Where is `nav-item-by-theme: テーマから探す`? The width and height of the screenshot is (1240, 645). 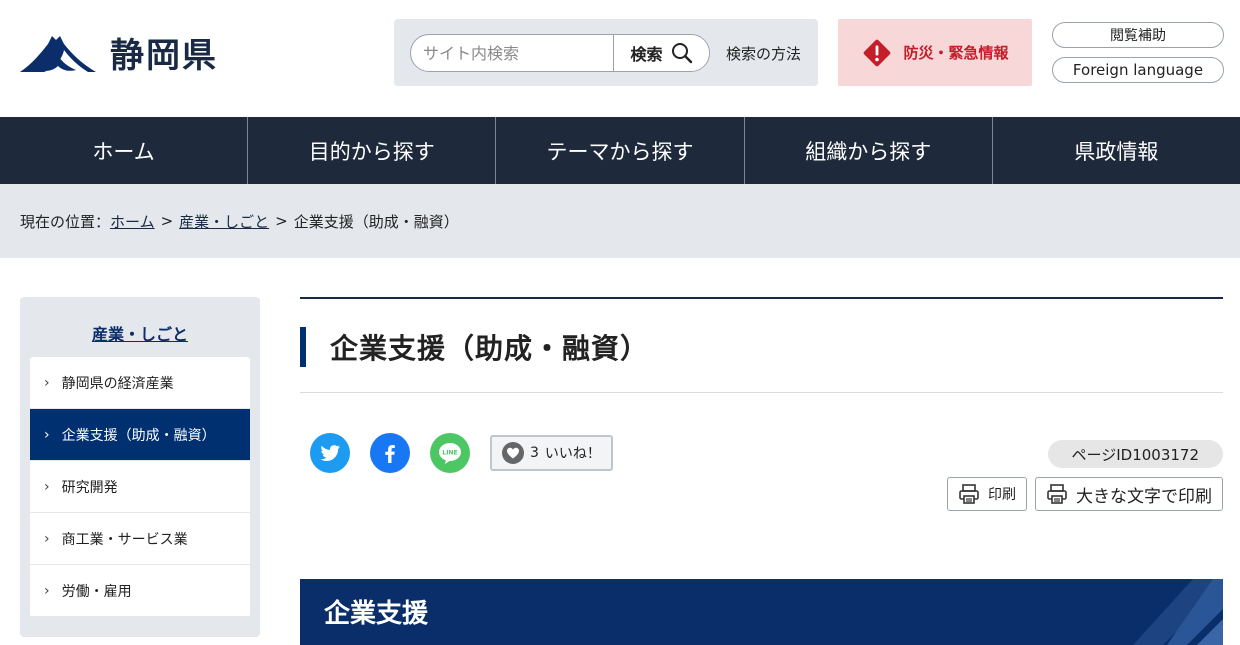
nav-item-by-theme: テーマから探す is located at coordinates (619, 150).